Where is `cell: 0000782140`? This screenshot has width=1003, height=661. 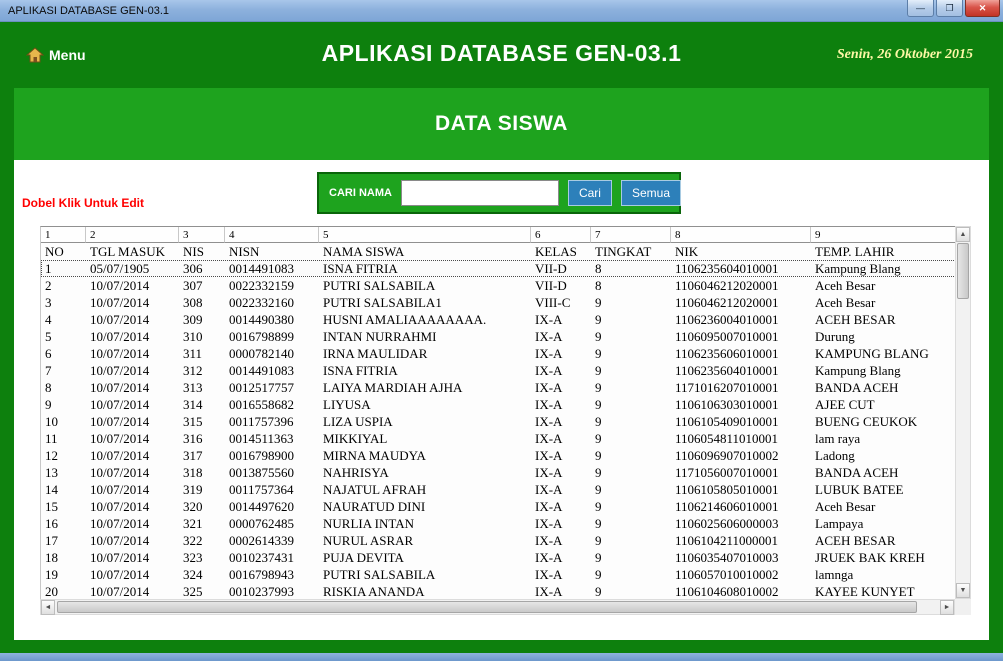 cell: 0000782140 is located at coordinates (261, 353).